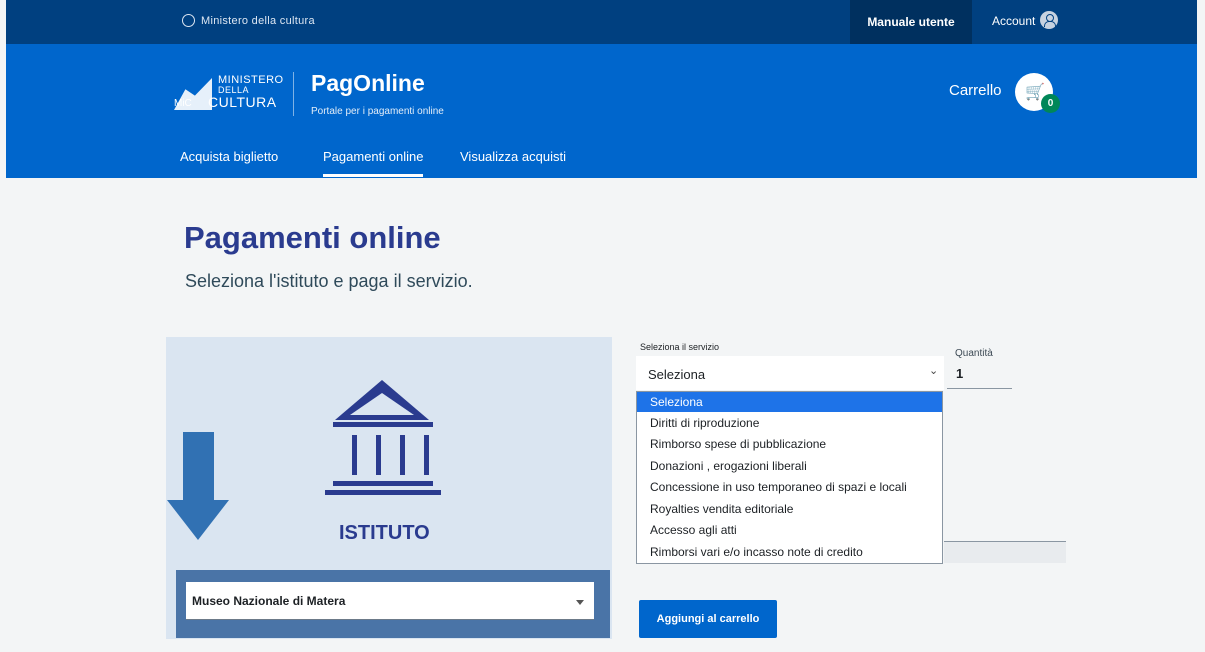 The height and width of the screenshot is (652, 1205). Describe the element at coordinates (329, 281) in the screenshot. I see `page-subtitle: Seleziona l'istituto e paga il servizio.` at that location.